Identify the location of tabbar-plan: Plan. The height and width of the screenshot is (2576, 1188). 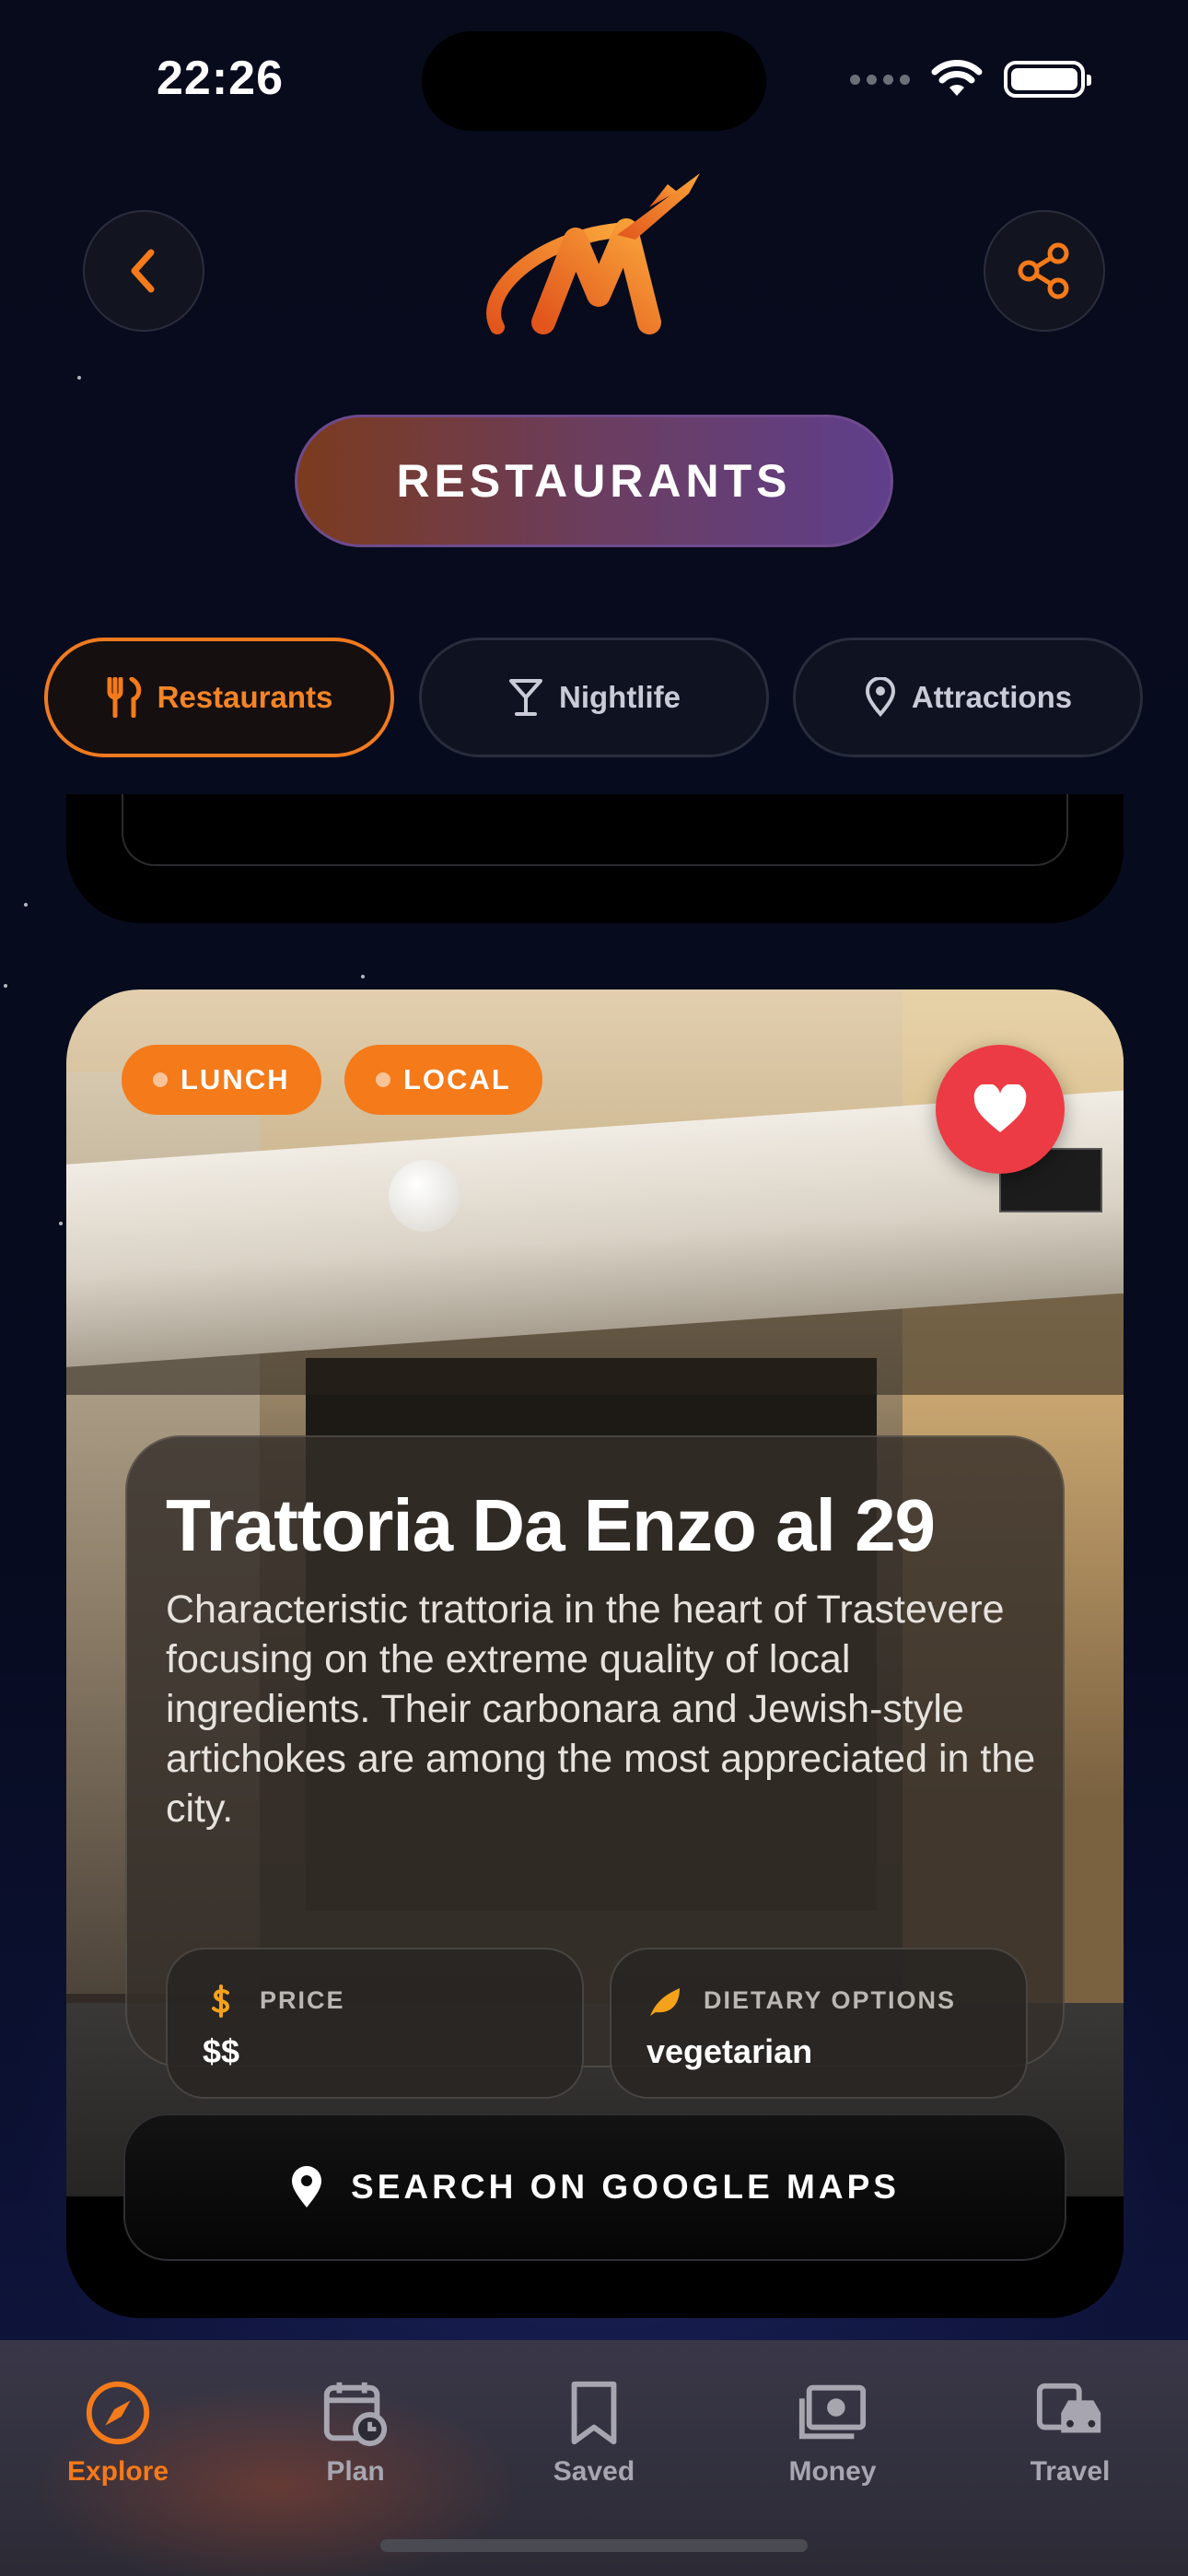
(355, 2446).